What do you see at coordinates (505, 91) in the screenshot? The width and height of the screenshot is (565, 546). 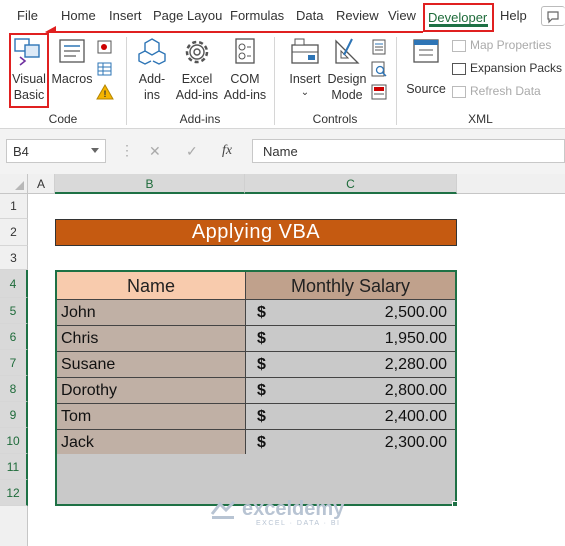 I see `refresh-data-label: Refresh Data` at bounding box center [505, 91].